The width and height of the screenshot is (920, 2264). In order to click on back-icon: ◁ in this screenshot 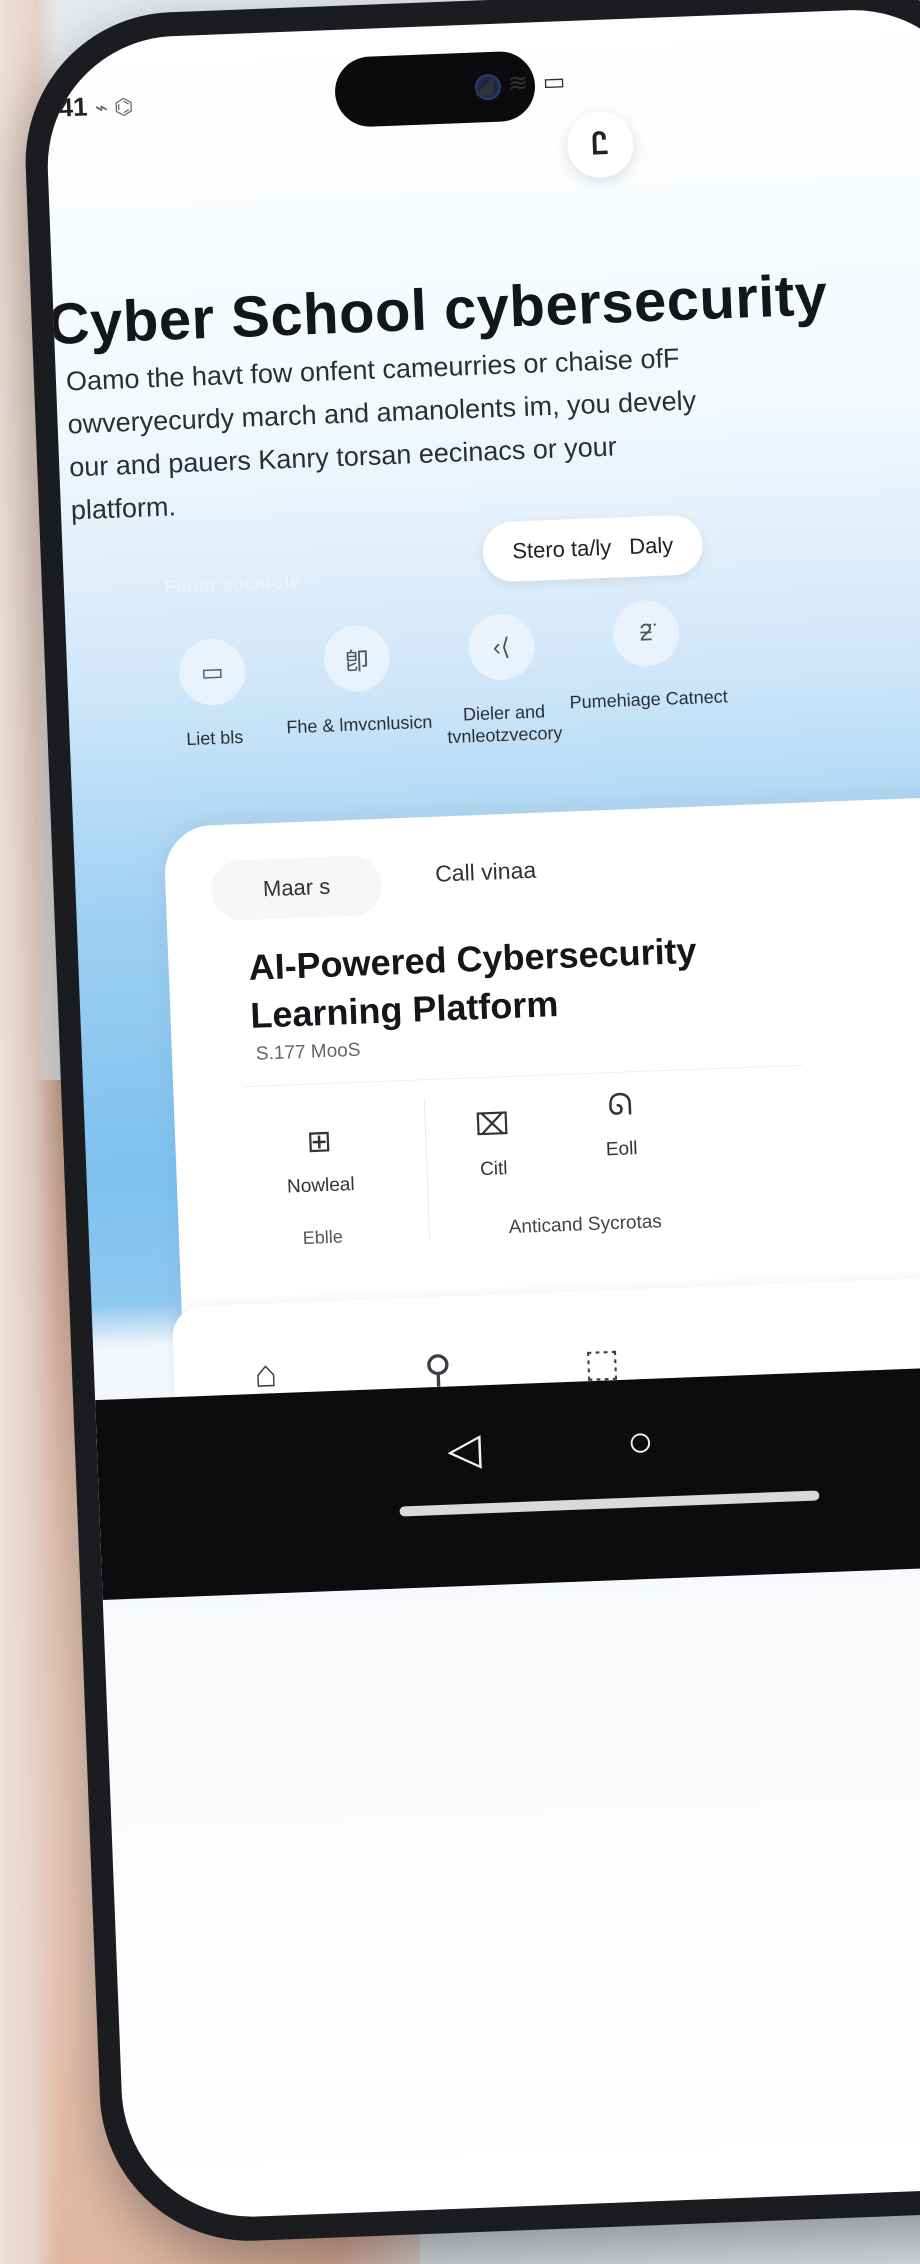, I will do `click(464, 1449)`.